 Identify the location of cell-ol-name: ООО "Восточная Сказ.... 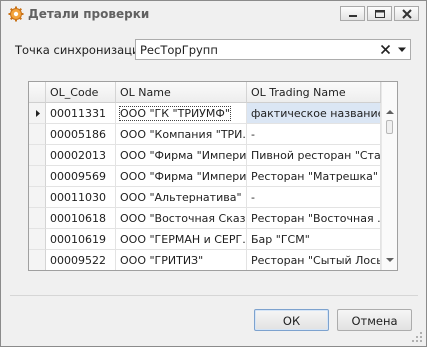
(181, 218).